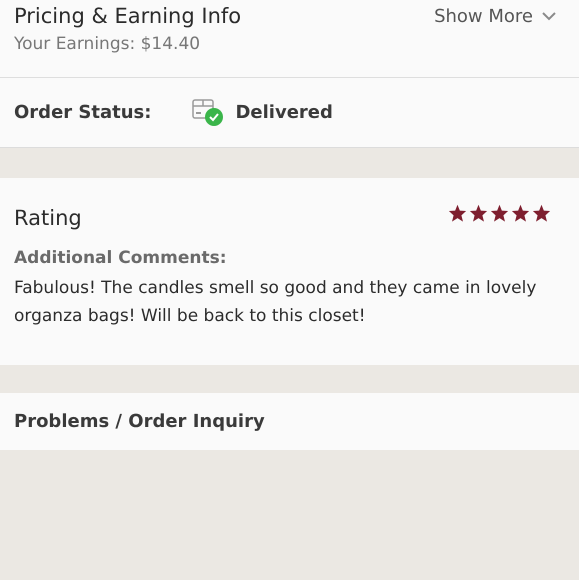 Image resolution: width=579 pixels, height=580 pixels. What do you see at coordinates (276, 302) in the screenshot?
I see `comment-text: Fabulous! The candles smell so good and they came in lovely organza bags! Will be back to this closet!` at bounding box center [276, 302].